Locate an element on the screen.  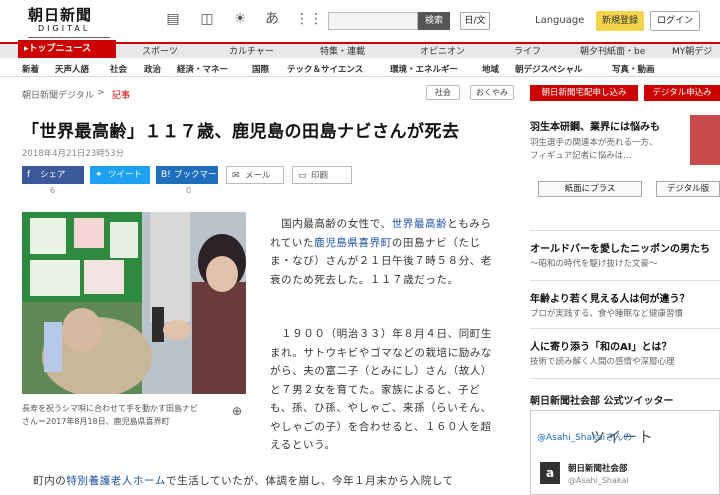
caption-line: 長寿を祝うシマ唄に合わせて手を動かす田島ナビ is located at coordinates (110, 408).